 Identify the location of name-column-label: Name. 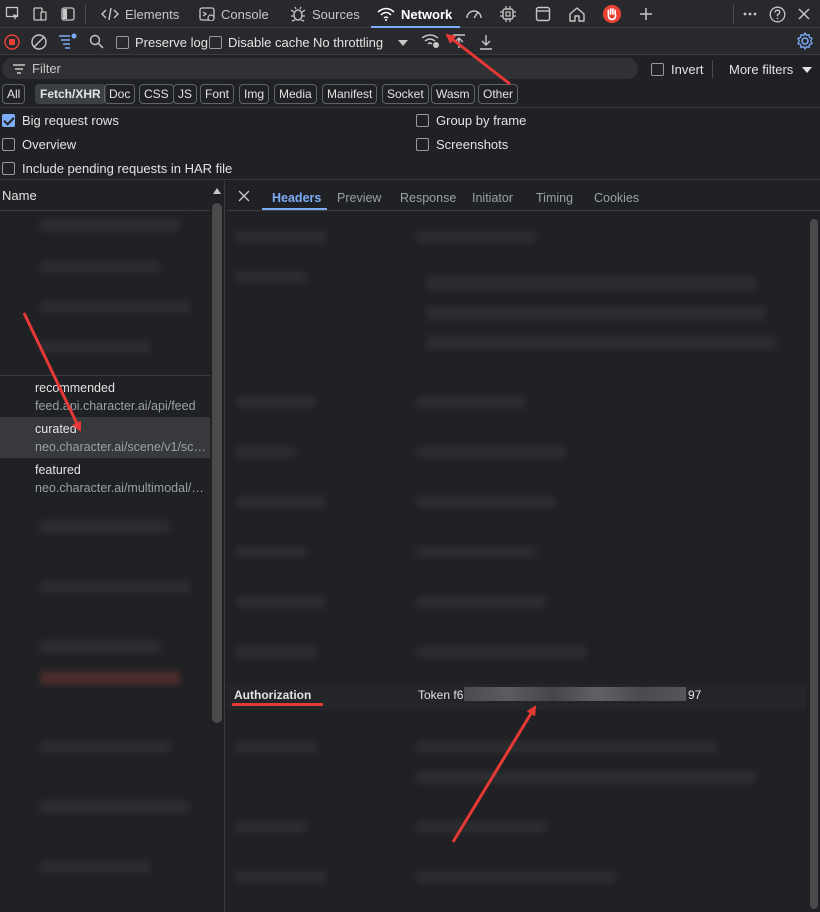
(19, 195).